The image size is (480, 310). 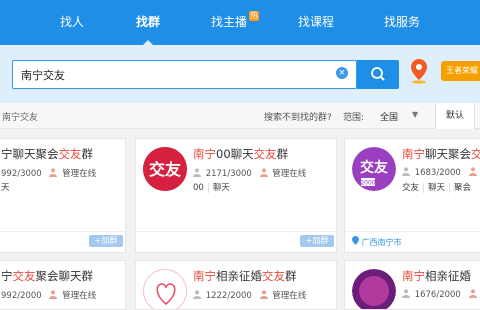 I want to click on range-label: 范围:, so click(x=354, y=118).